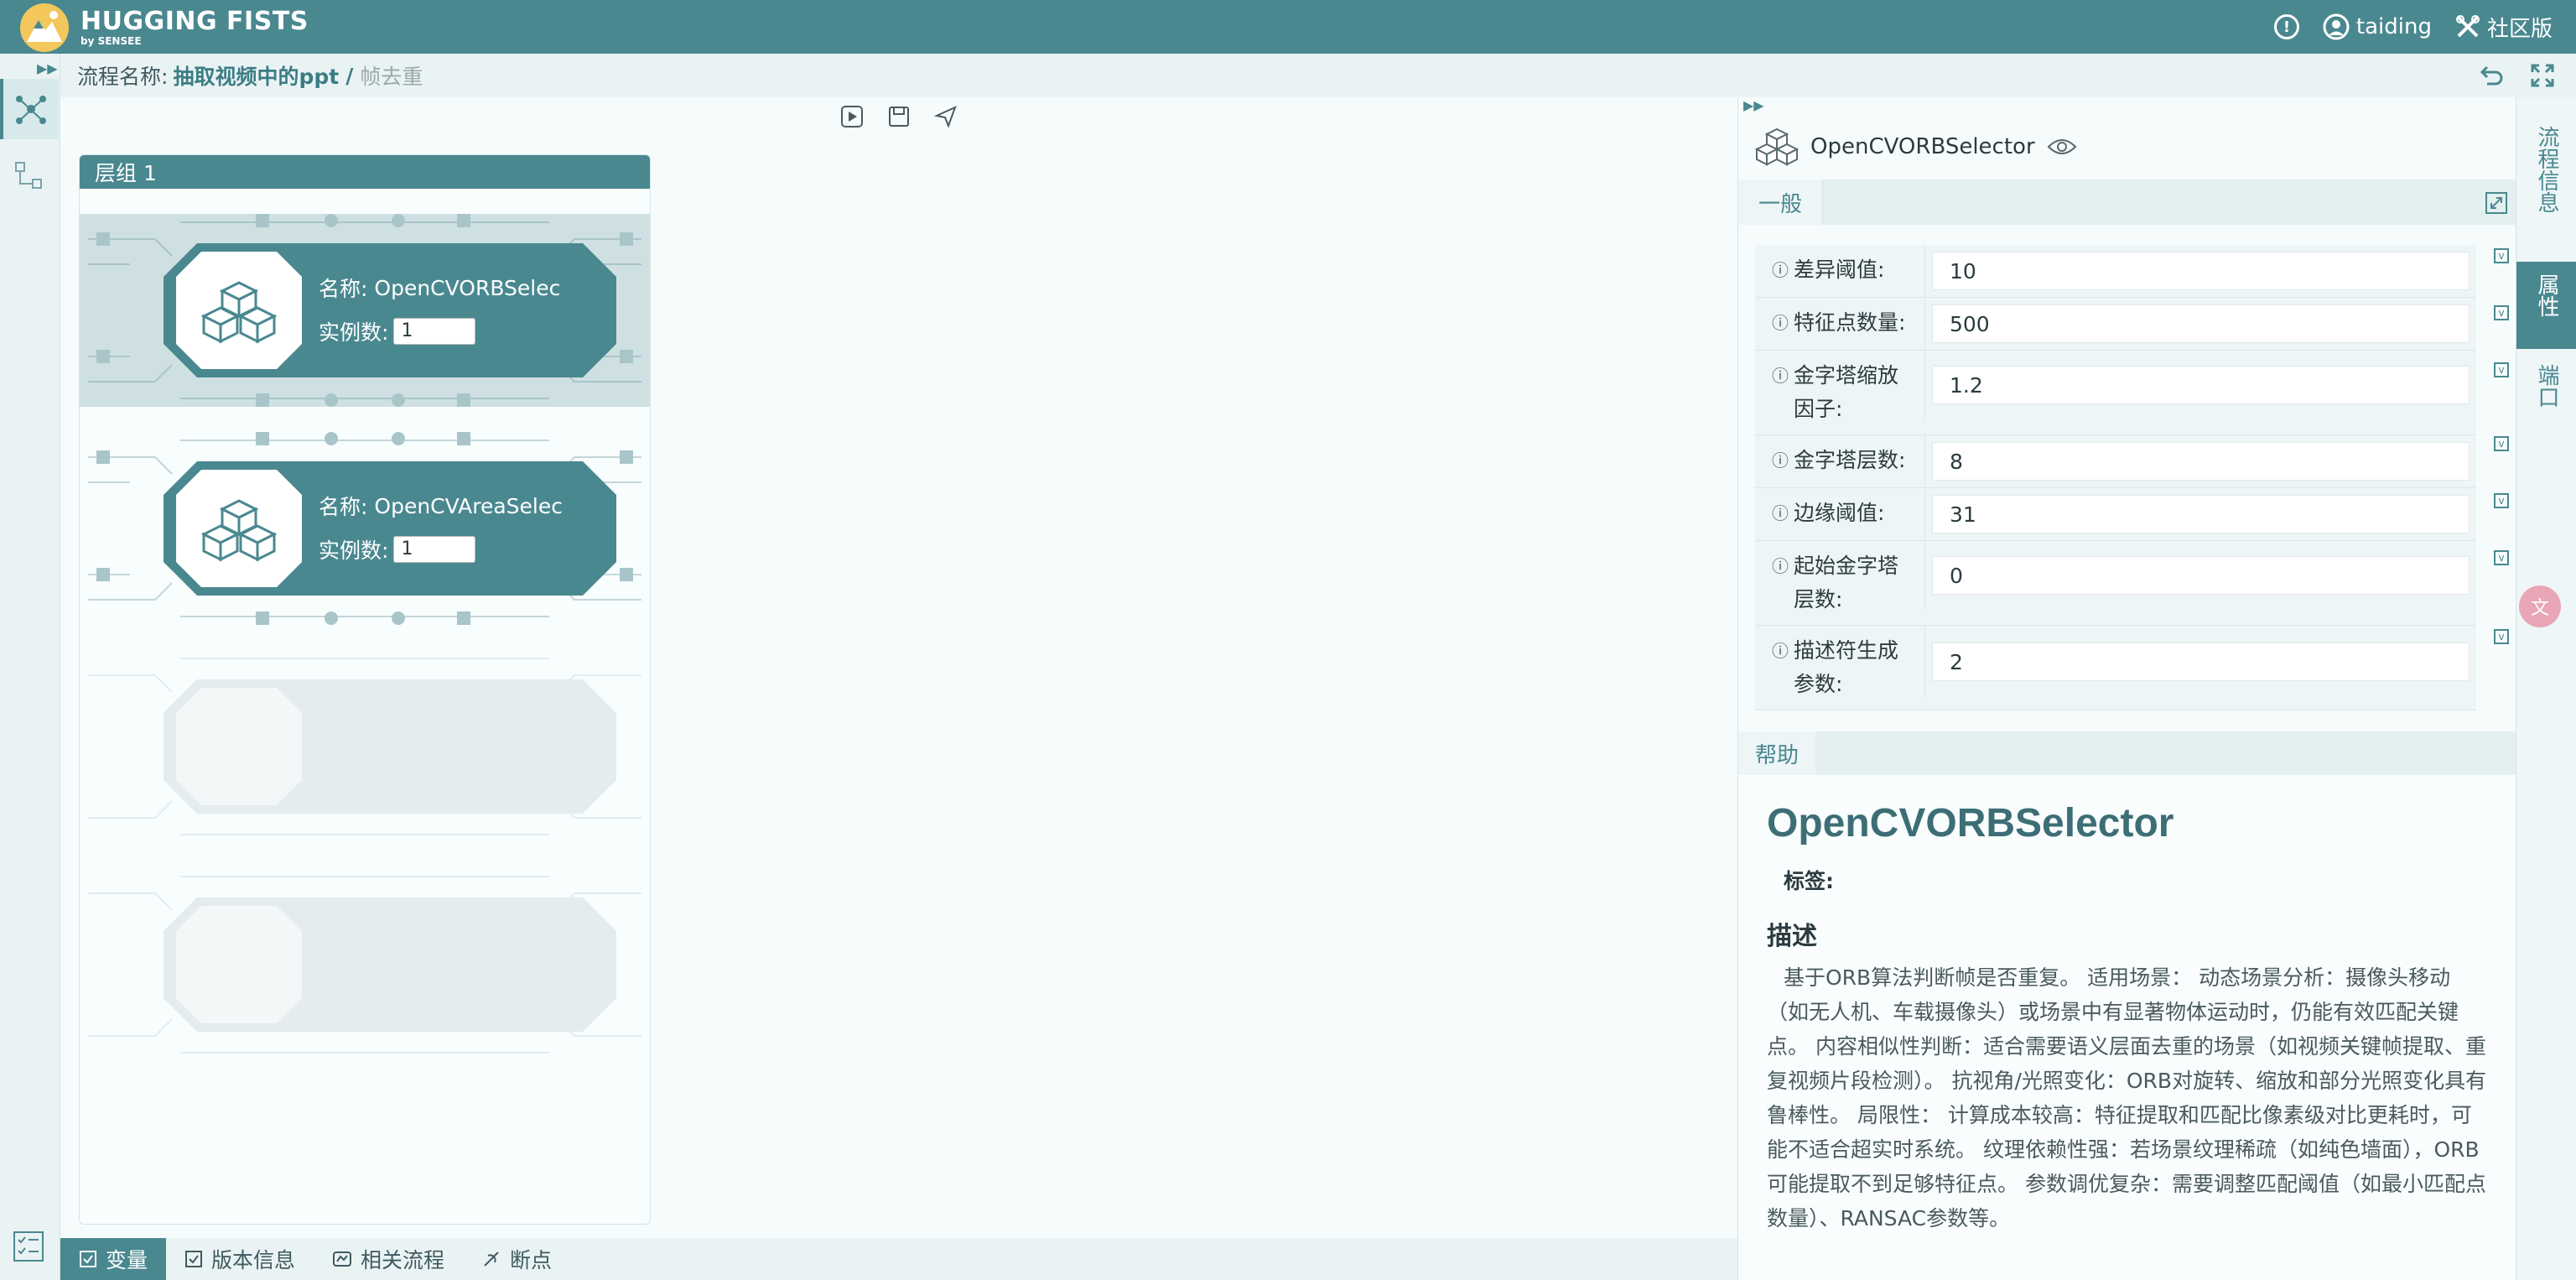 This screenshot has width=2576, height=1280. Describe the element at coordinates (468, 505) in the screenshot. I see `node-name: OpenCVAreaSelec` at that location.